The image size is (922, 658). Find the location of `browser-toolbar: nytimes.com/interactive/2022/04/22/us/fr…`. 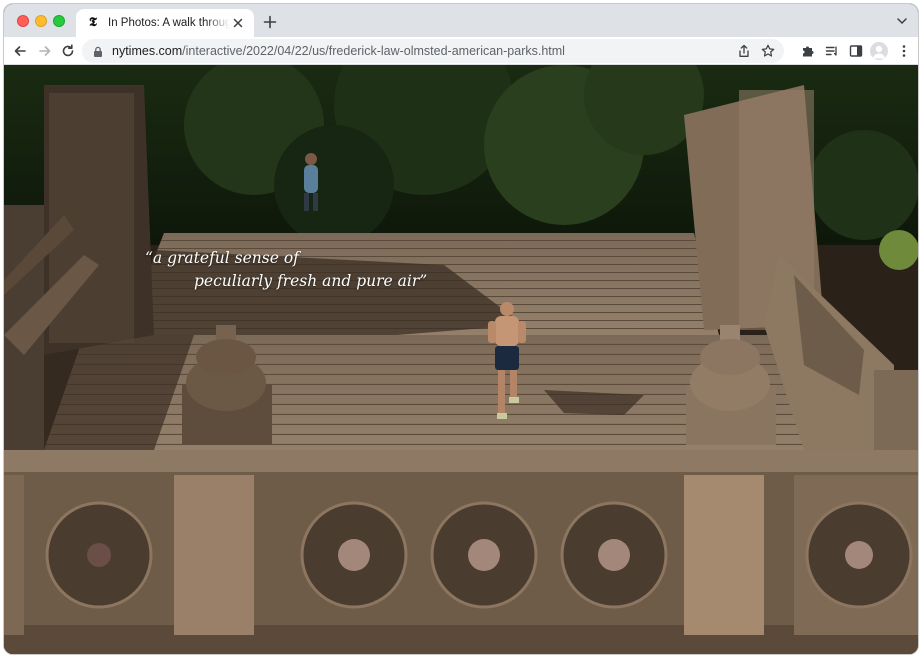

browser-toolbar: nytimes.com/interactive/2022/04/22/us/fr… is located at coordinates (461, 51).